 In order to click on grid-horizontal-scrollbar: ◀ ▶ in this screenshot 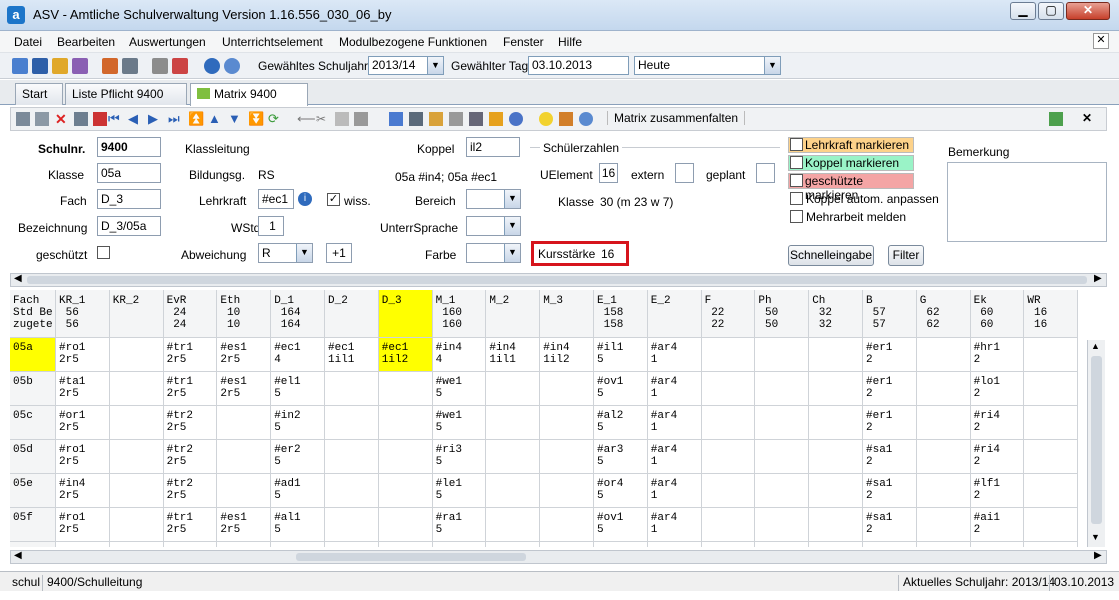, I will do `click(558, 557)`.